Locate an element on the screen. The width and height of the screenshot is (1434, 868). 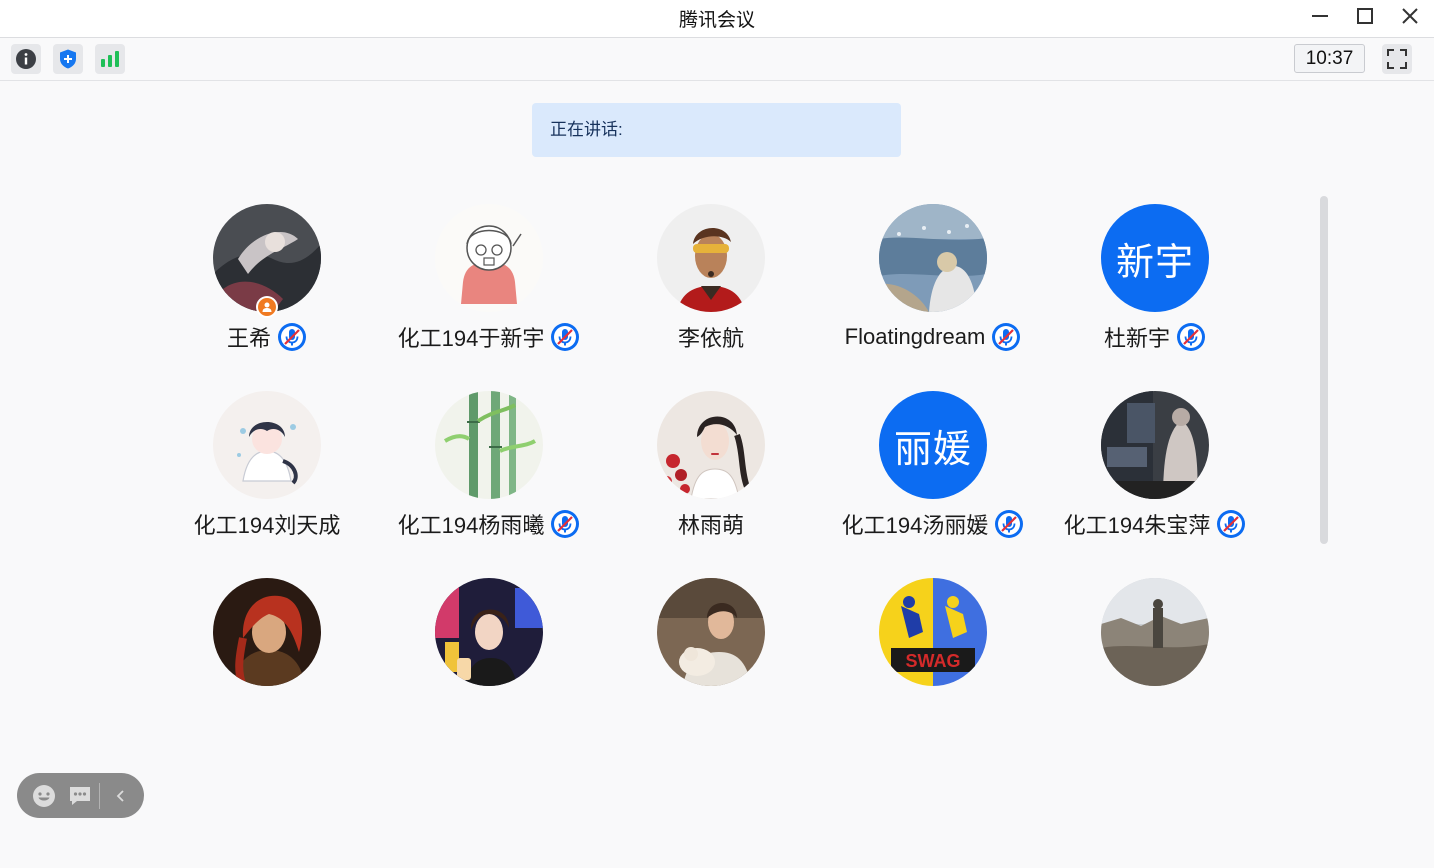
participant-name: 李依航 is located at coordinates (710, 338).